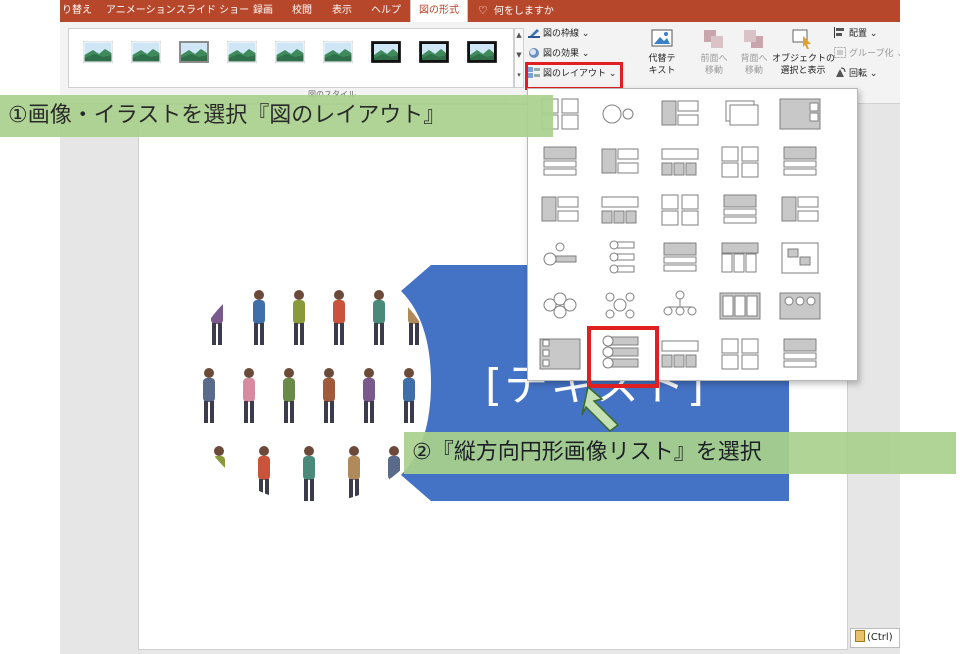 The image size is (960, 654). Describe the element at coordinates (839, 32) in the screenshot. I see `align-icon` at that location.